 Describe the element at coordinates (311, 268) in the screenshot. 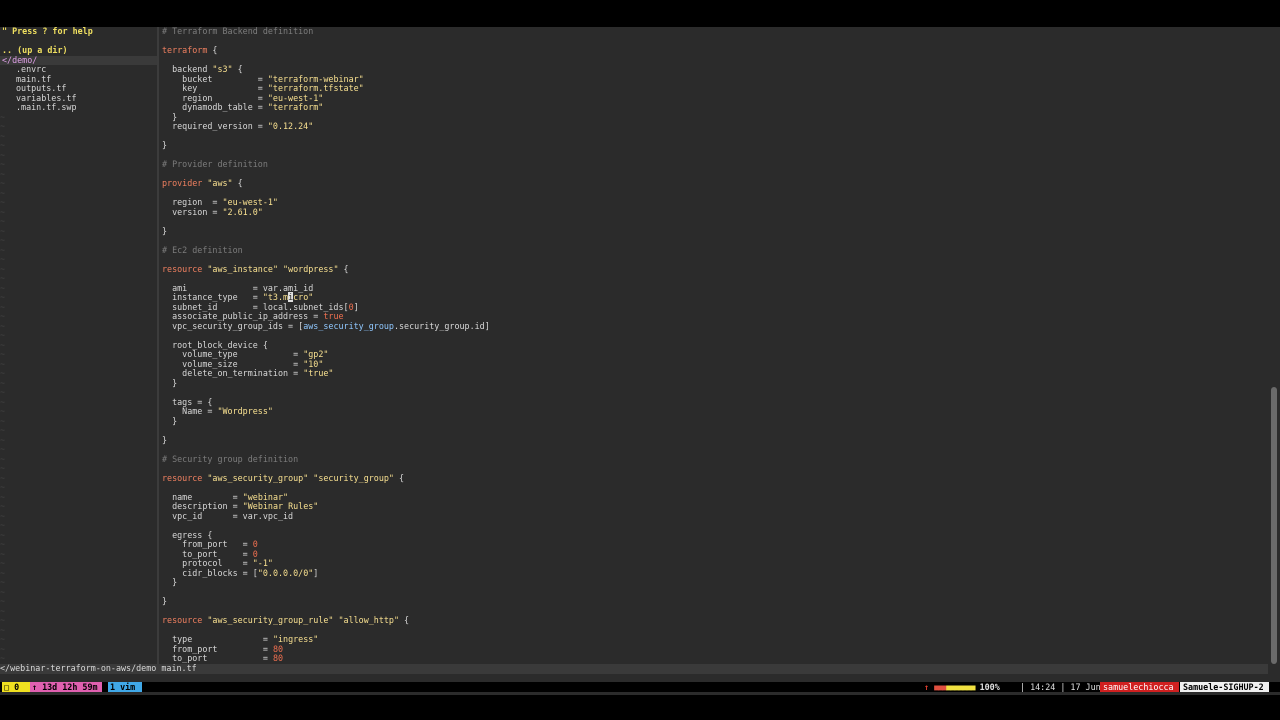

I see `code-token: "wordpress"` at that location.